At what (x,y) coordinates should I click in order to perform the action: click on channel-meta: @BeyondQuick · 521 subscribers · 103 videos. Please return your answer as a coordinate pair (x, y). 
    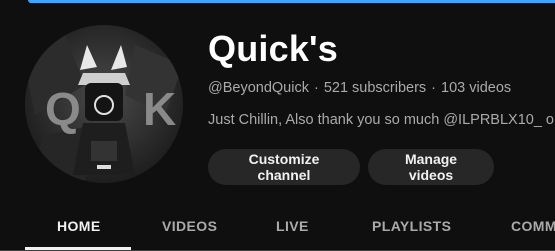
    Looking at the image, I should click on (359, 88).